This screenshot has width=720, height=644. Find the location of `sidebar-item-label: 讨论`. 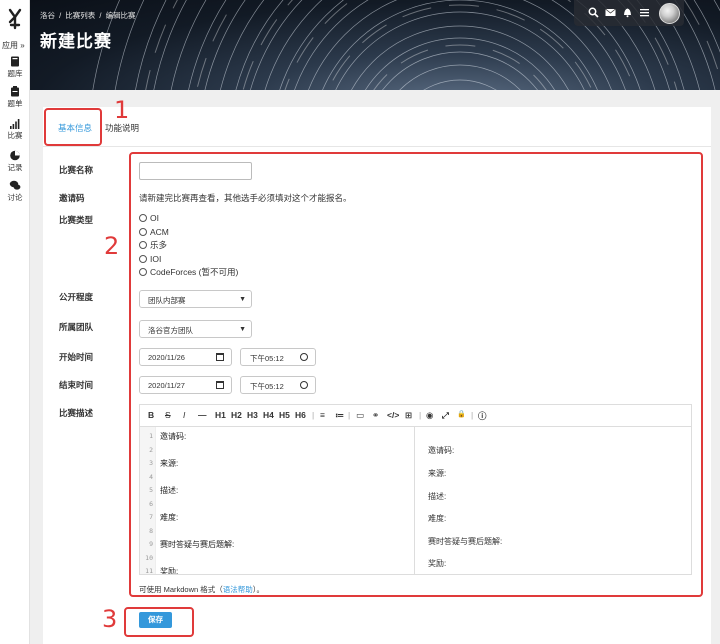

sidebar-item-label: 讨论 is located at coordinates (15, 197).